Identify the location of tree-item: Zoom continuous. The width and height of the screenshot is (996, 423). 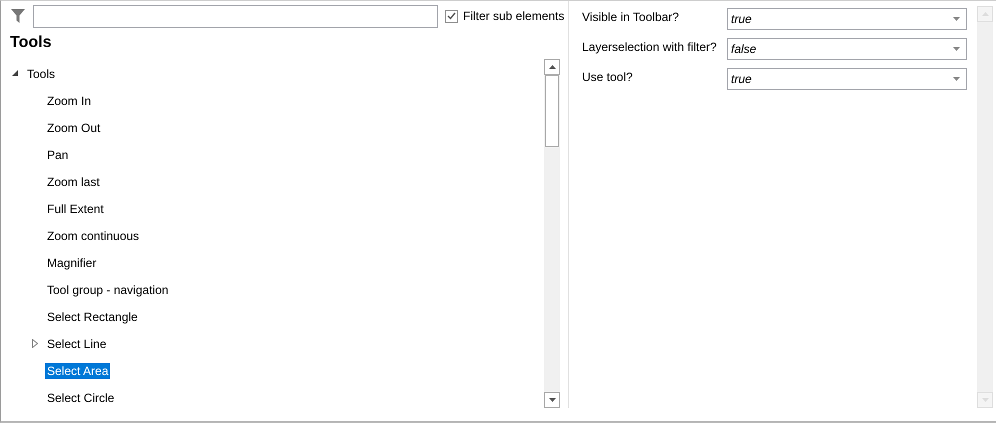
(93, 236).